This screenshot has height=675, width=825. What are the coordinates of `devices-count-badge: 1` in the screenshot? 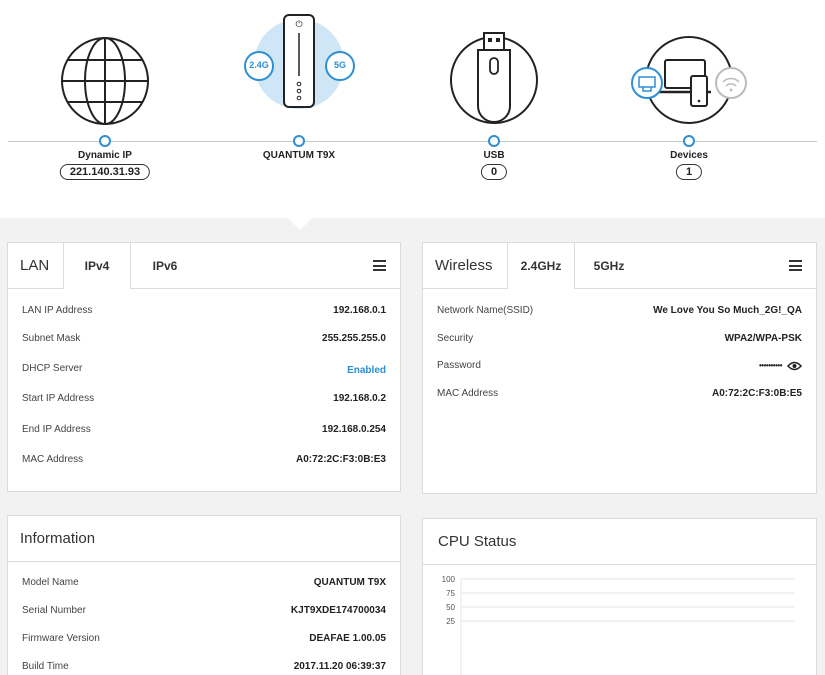 It's located at (689, 172).